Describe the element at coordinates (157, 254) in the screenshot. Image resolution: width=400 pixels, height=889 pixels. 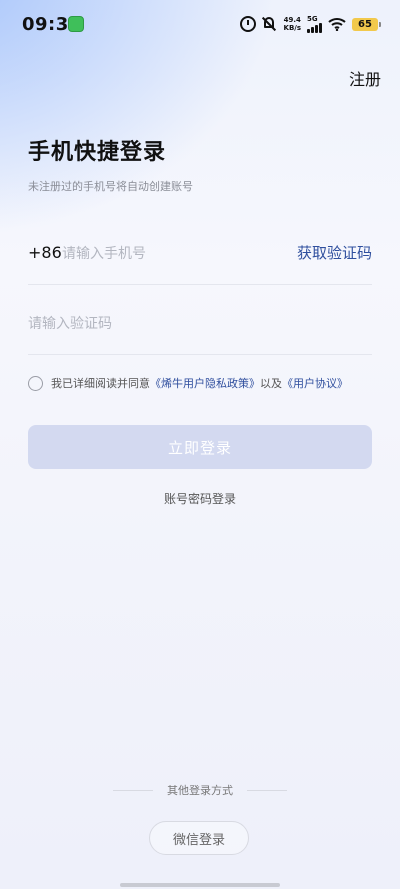
I see `phone-input` at that location.